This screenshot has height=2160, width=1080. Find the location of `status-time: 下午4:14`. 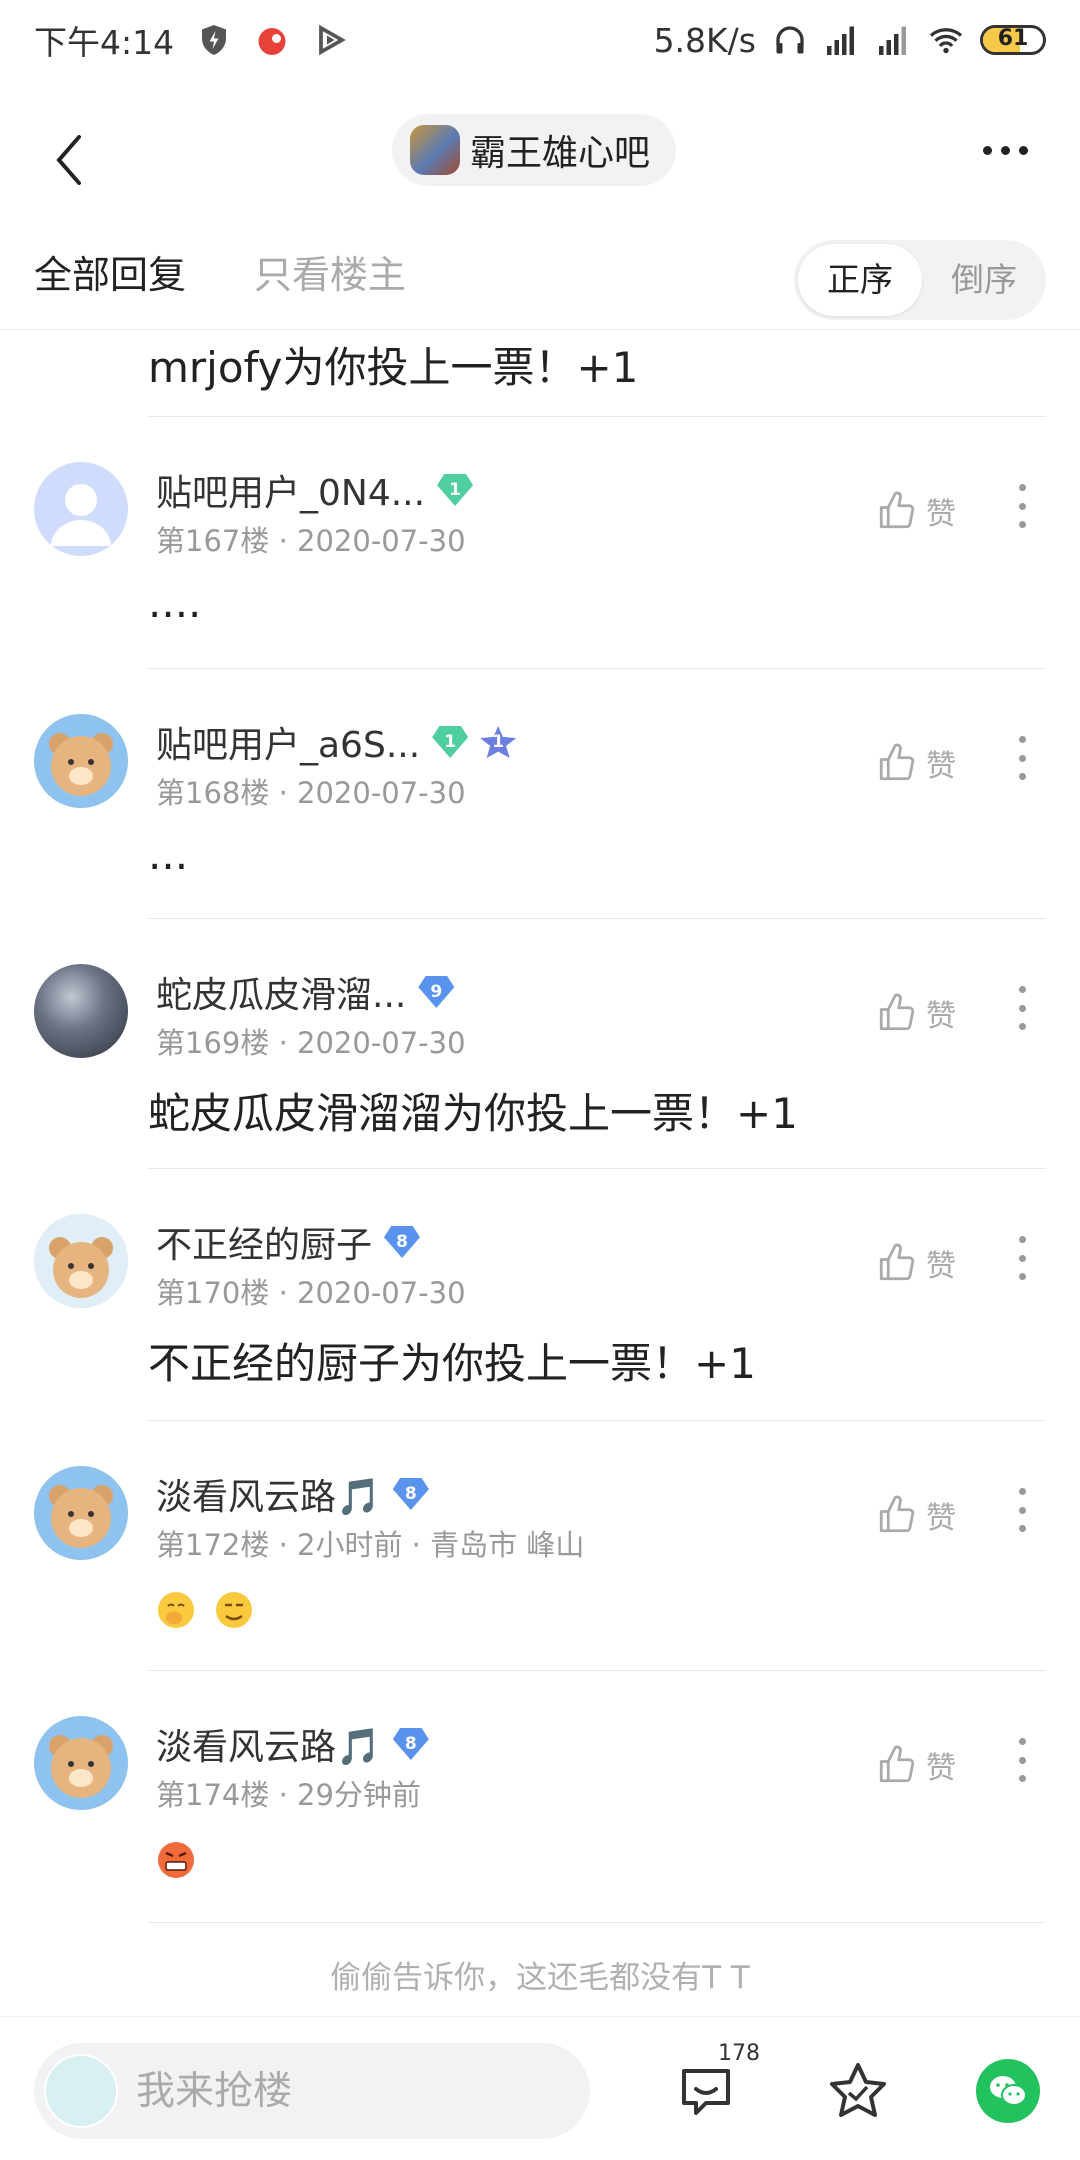

status-time: 下午4:14 is located at coordinates (104, 42).